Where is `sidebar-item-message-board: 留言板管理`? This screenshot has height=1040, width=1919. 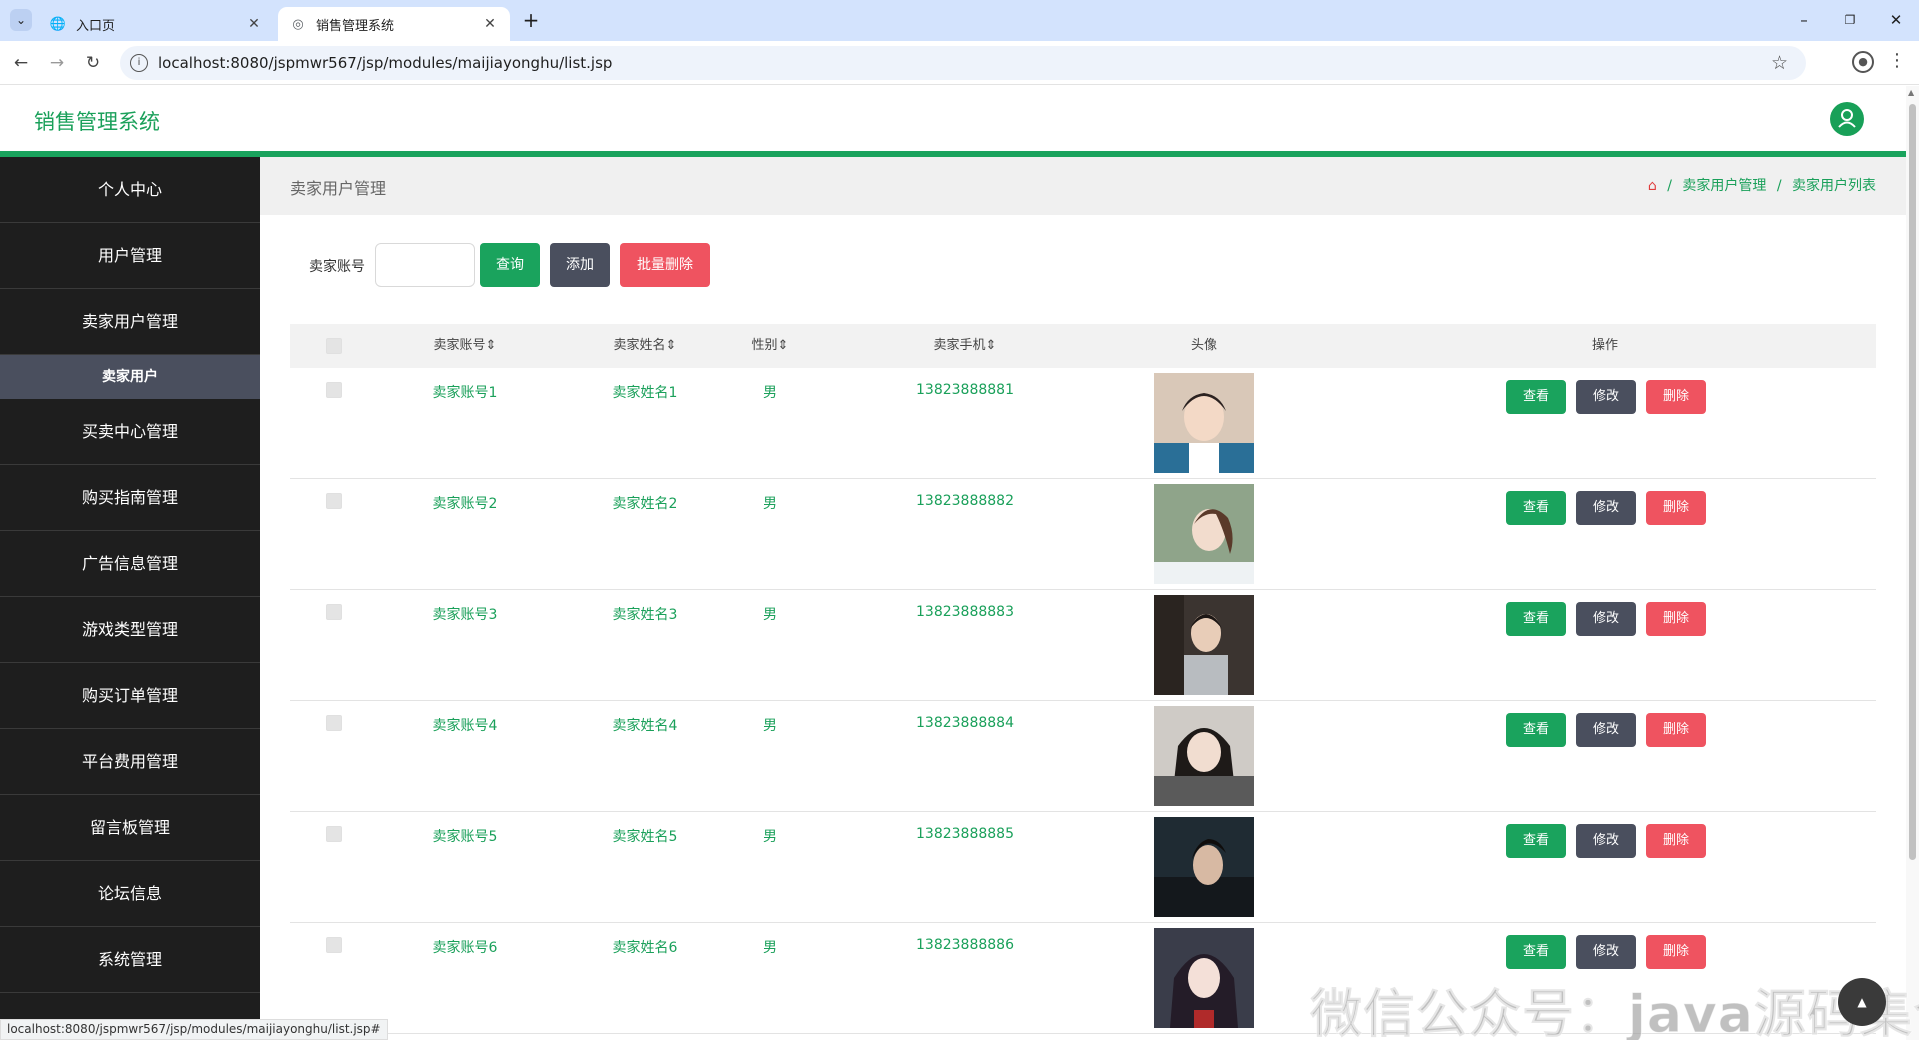 sidebar-item-message-board: 留言板管理 is located at coordinates (130, 828).